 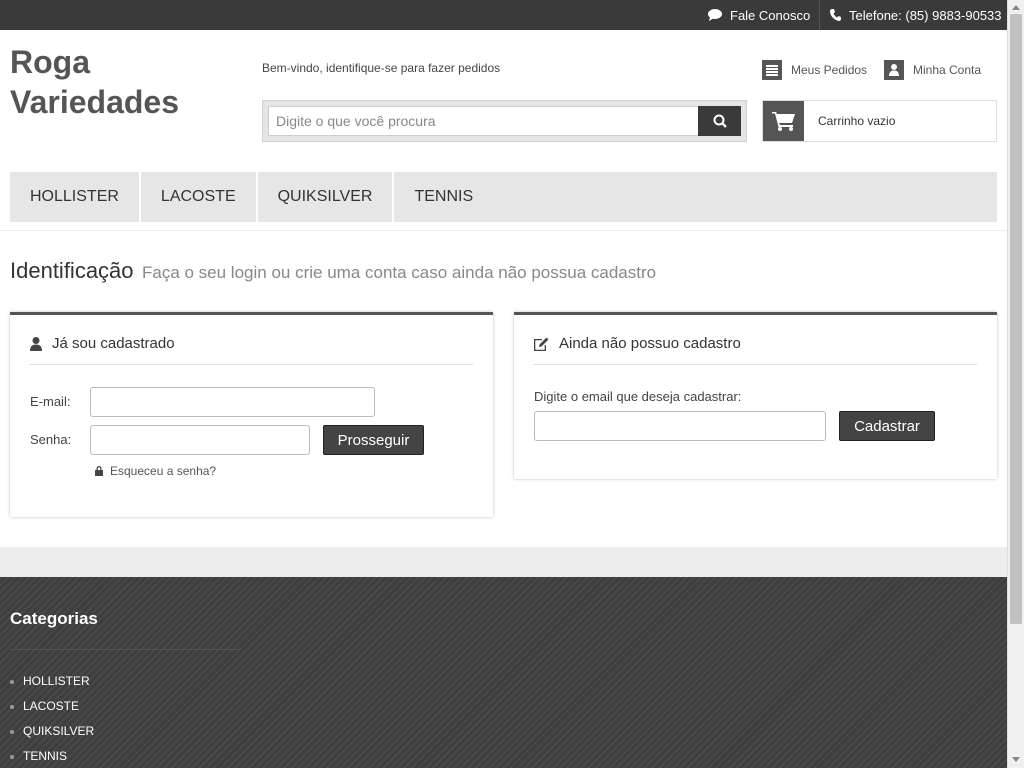 What do you see at coordinates (52, 758) in the screenshot?
I see `footer-category-tennis: TENNIS` at bounding box center [52, 758].